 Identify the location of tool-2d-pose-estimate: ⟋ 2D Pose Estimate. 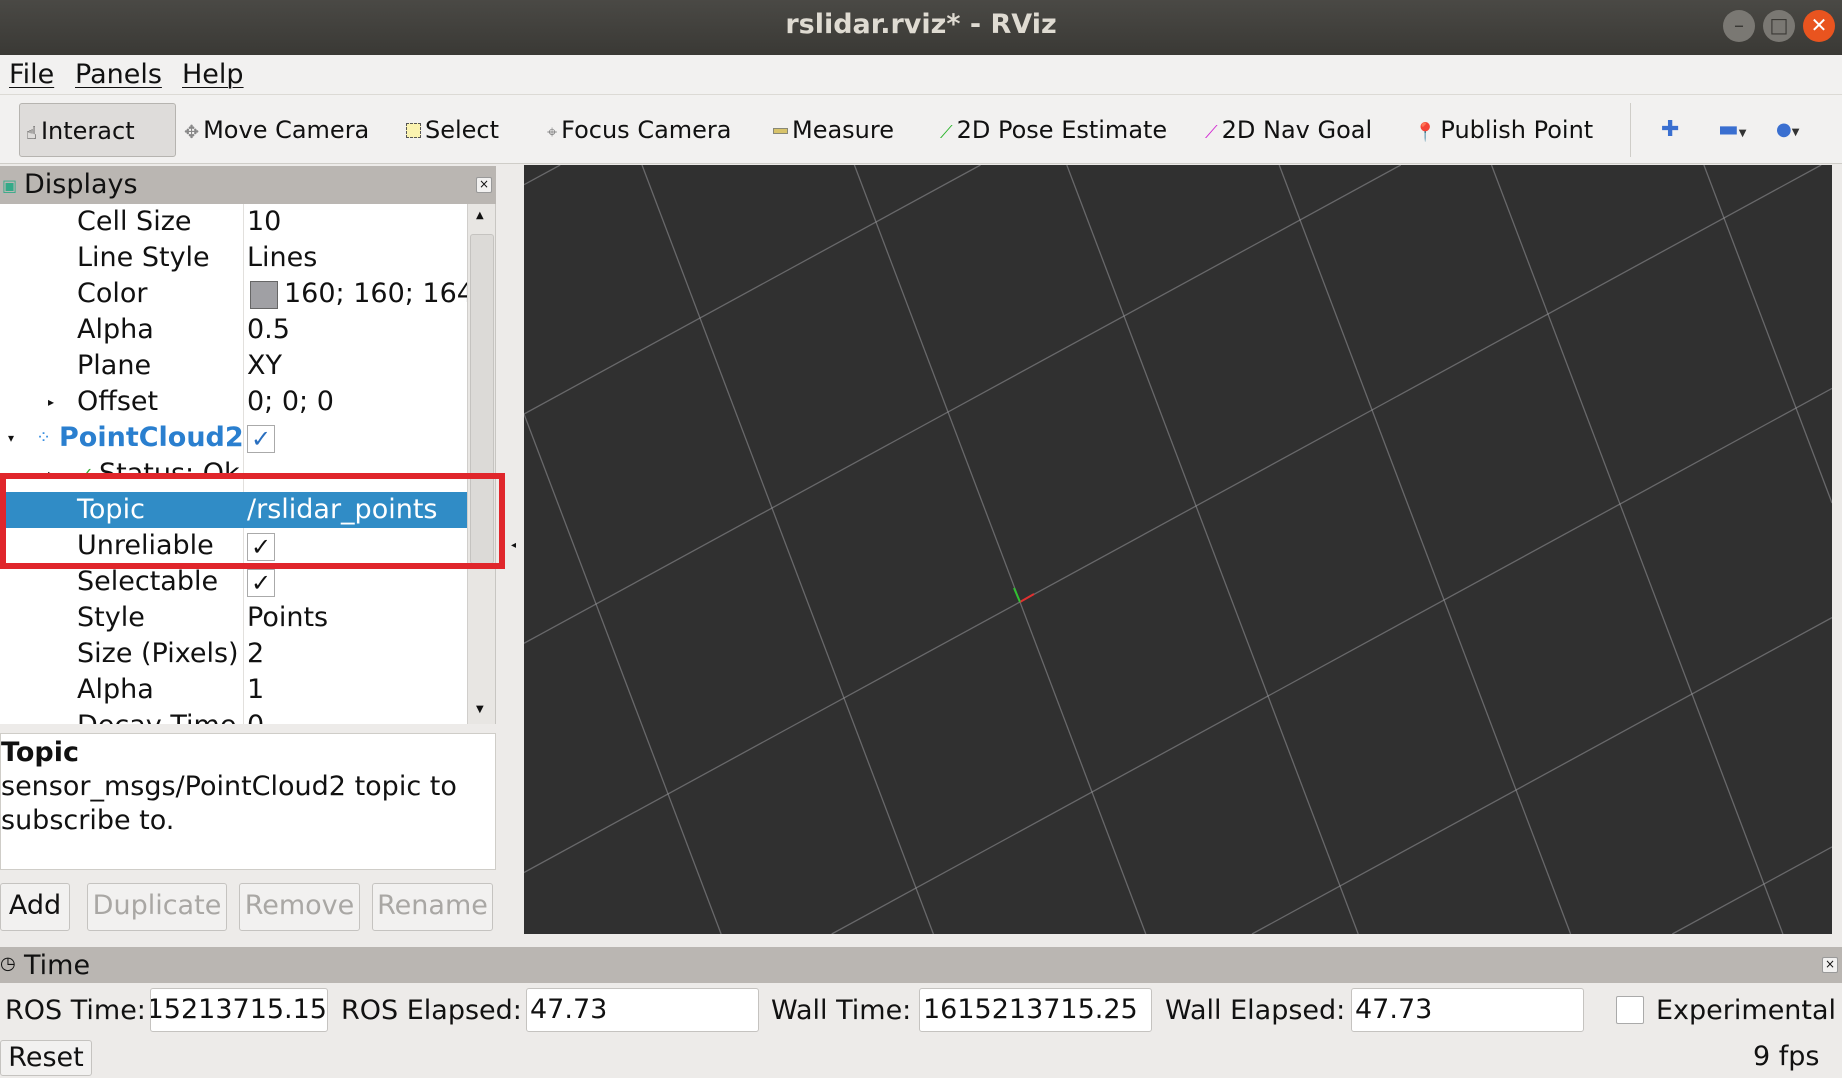
(1053, 130).